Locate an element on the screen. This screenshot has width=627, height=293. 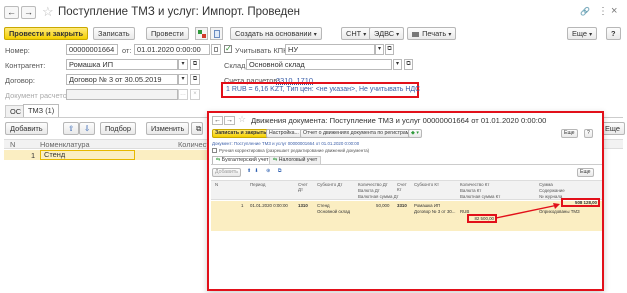
popup-more-dropdown: Еще is located at coordinates (569, 133).